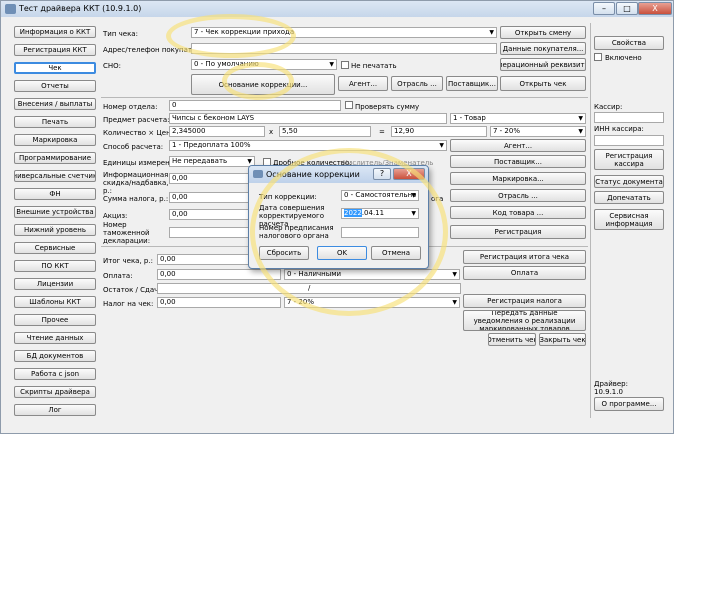 The height and width of the screenshot is (600, 724). Describe the element at coordinates (524, 301) in the screenshot. I see `register-tax-button: Регистрация налога` at that location.